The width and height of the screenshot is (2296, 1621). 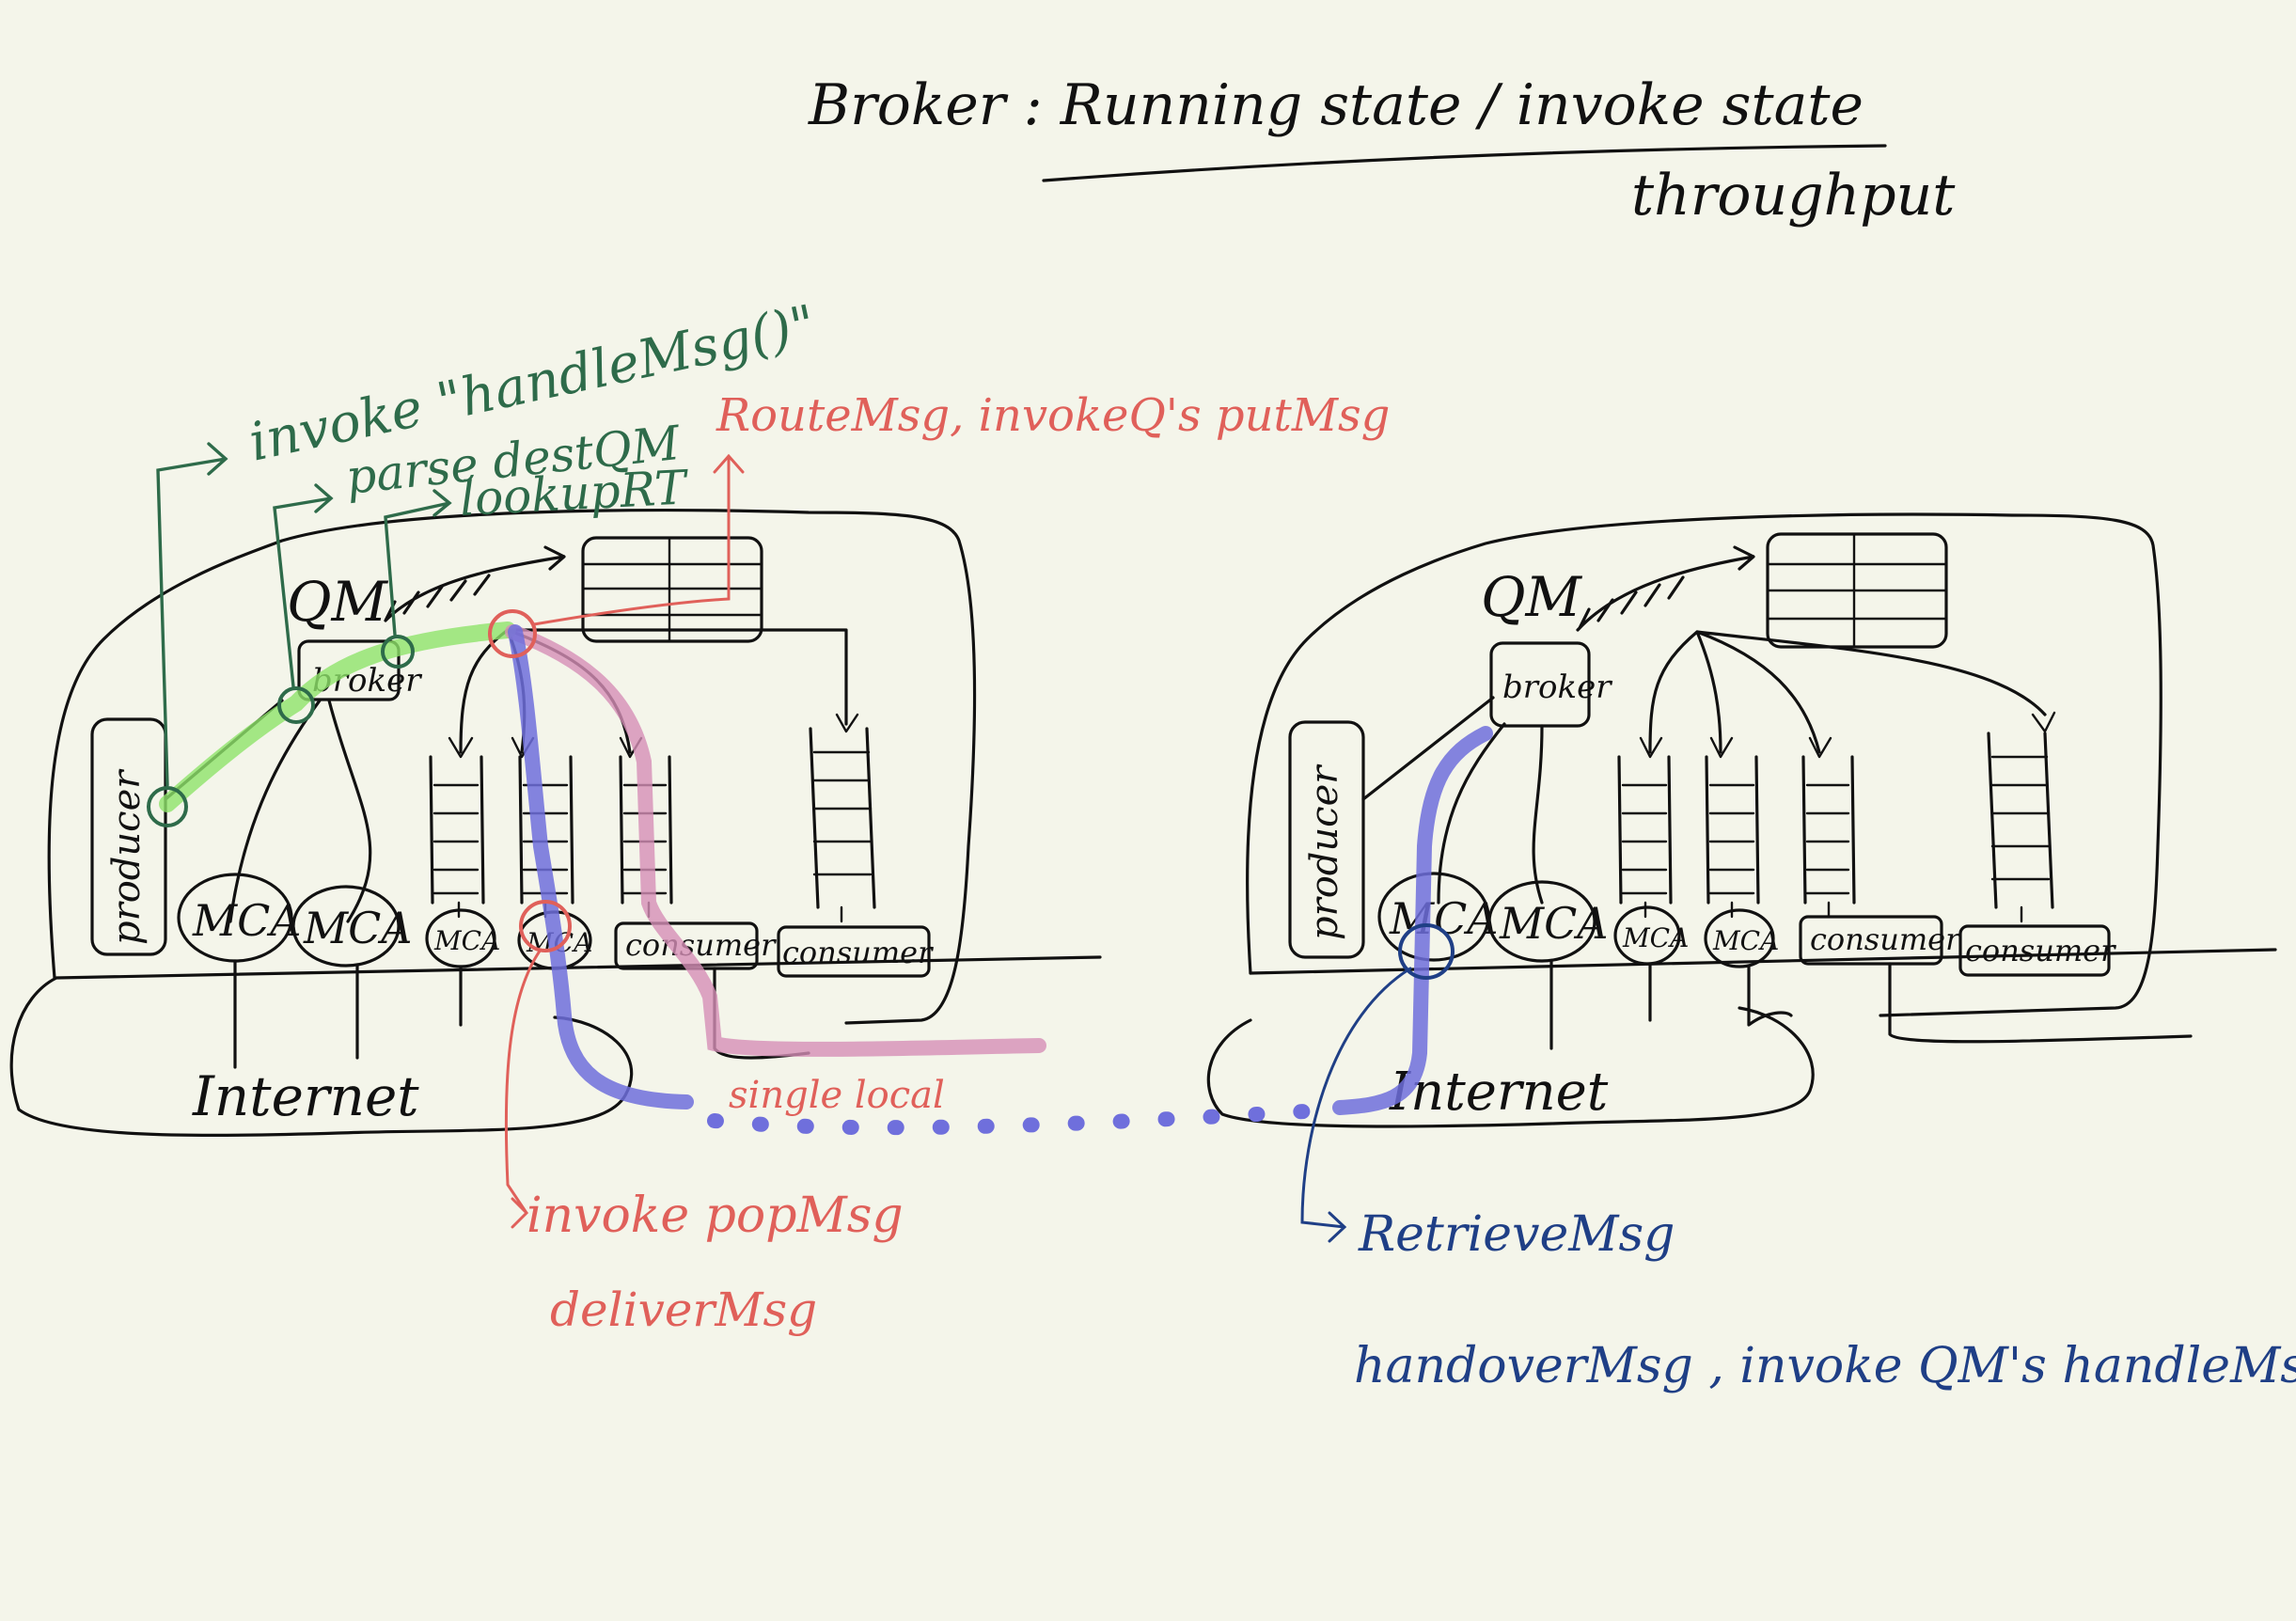 What do you see at coordinates (837, 1095) in the screenshot?
I see `red-annotation-single-local: single local` at bounding box center [837, 1095].